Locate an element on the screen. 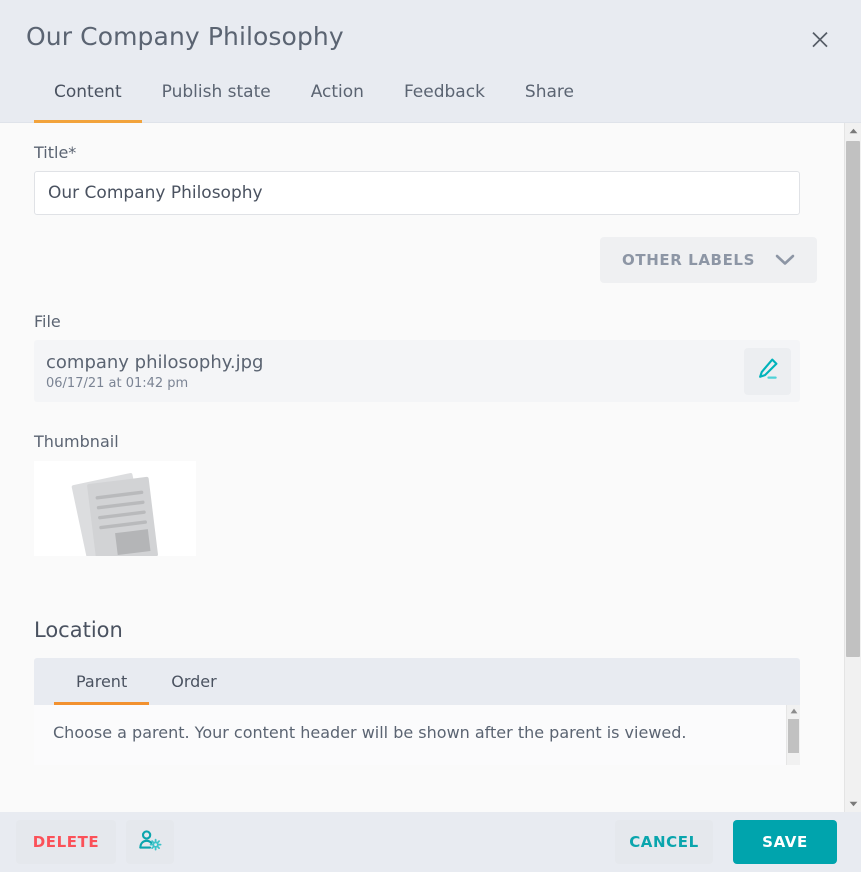 This screenshot has width=861, height=872. close-button is located at coordinates (820, 39).